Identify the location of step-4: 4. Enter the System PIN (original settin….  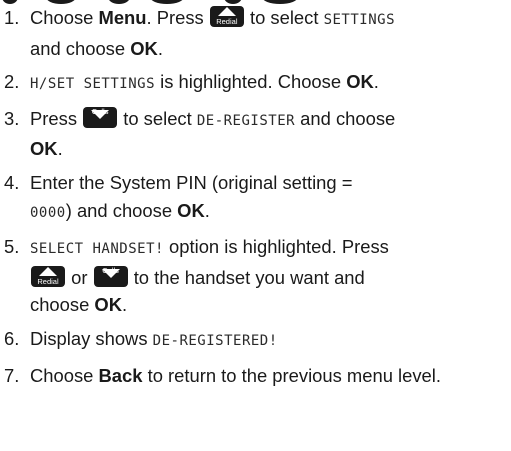
(255, 198).